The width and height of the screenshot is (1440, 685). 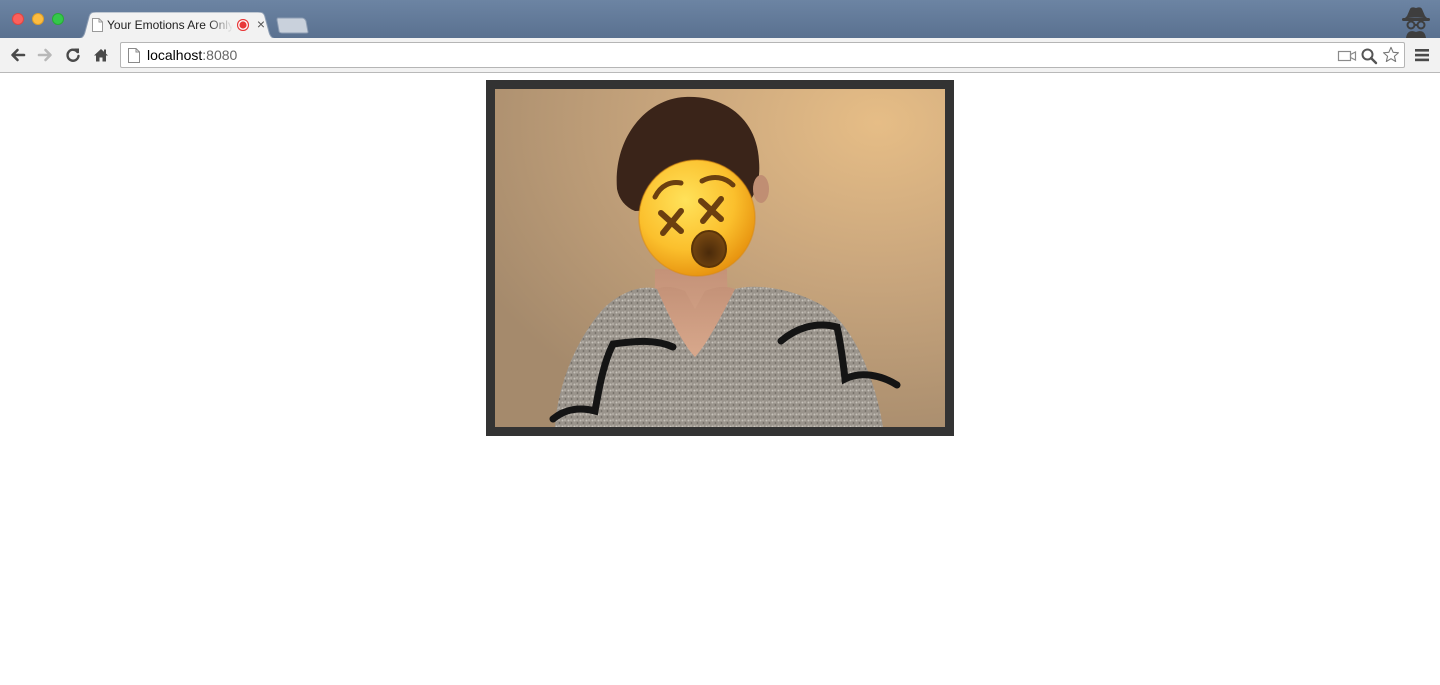 I want to click on url-text: localhost:8080, so click(x=192, y=55).